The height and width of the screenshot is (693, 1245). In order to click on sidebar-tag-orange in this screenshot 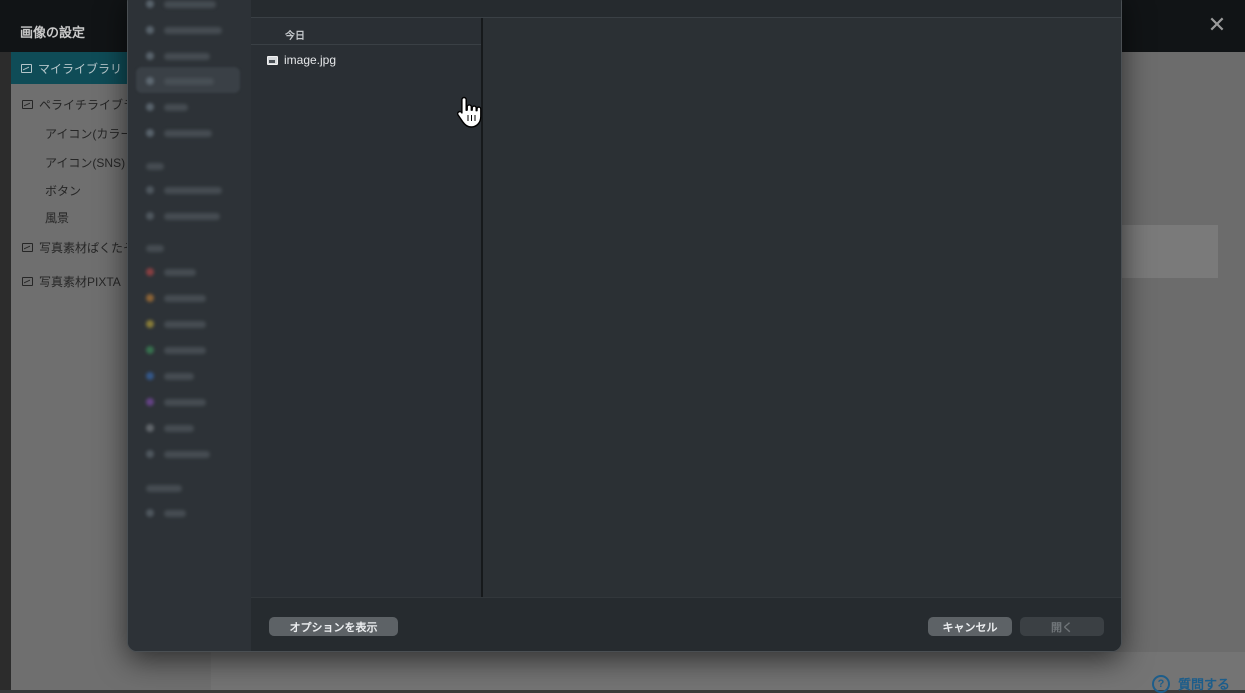, I will do `click(176, 298)`.